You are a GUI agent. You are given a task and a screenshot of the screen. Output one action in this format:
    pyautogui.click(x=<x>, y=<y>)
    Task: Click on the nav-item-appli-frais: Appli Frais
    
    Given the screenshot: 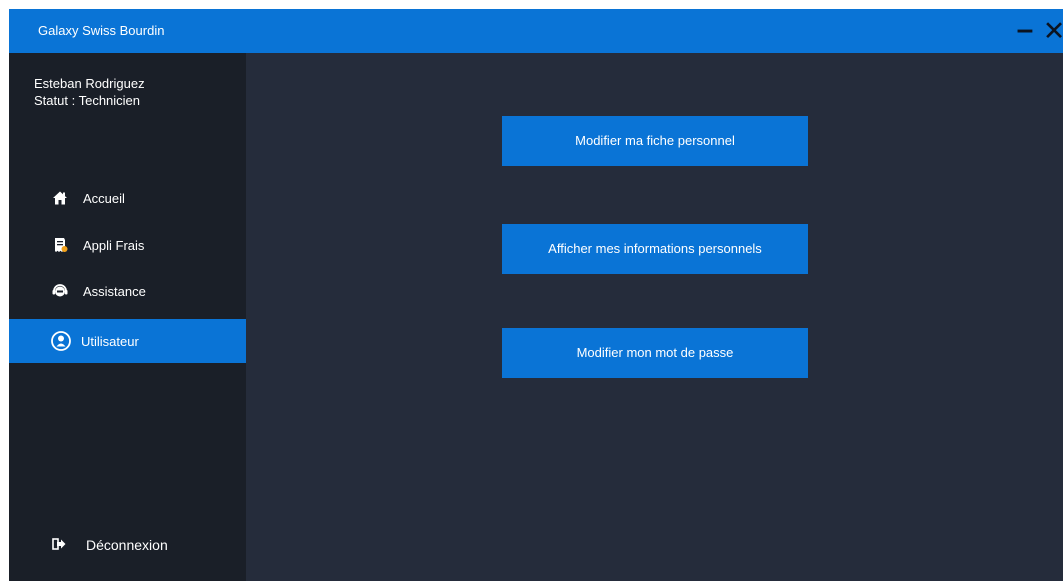 What is the action you would take?
    pyautogui.click(x=127, y=245)
    